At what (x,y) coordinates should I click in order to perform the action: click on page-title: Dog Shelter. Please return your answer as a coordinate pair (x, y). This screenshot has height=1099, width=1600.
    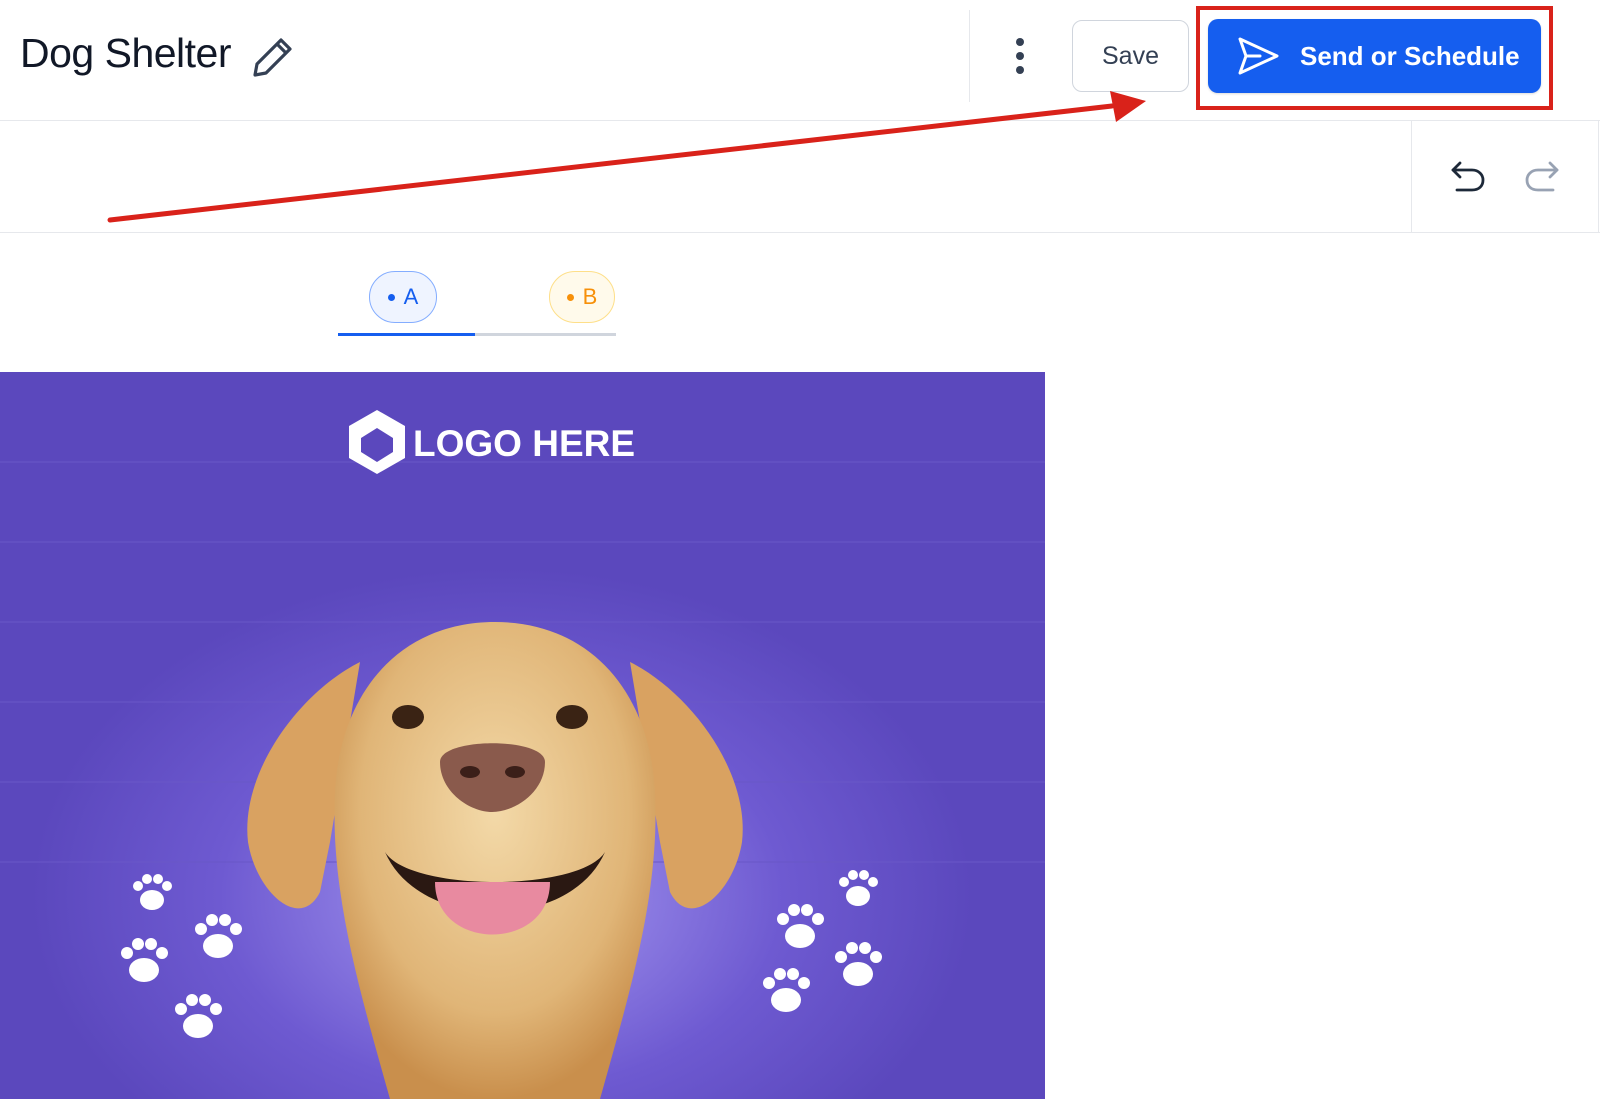
    Looking at the image, I should click on (126, 53).